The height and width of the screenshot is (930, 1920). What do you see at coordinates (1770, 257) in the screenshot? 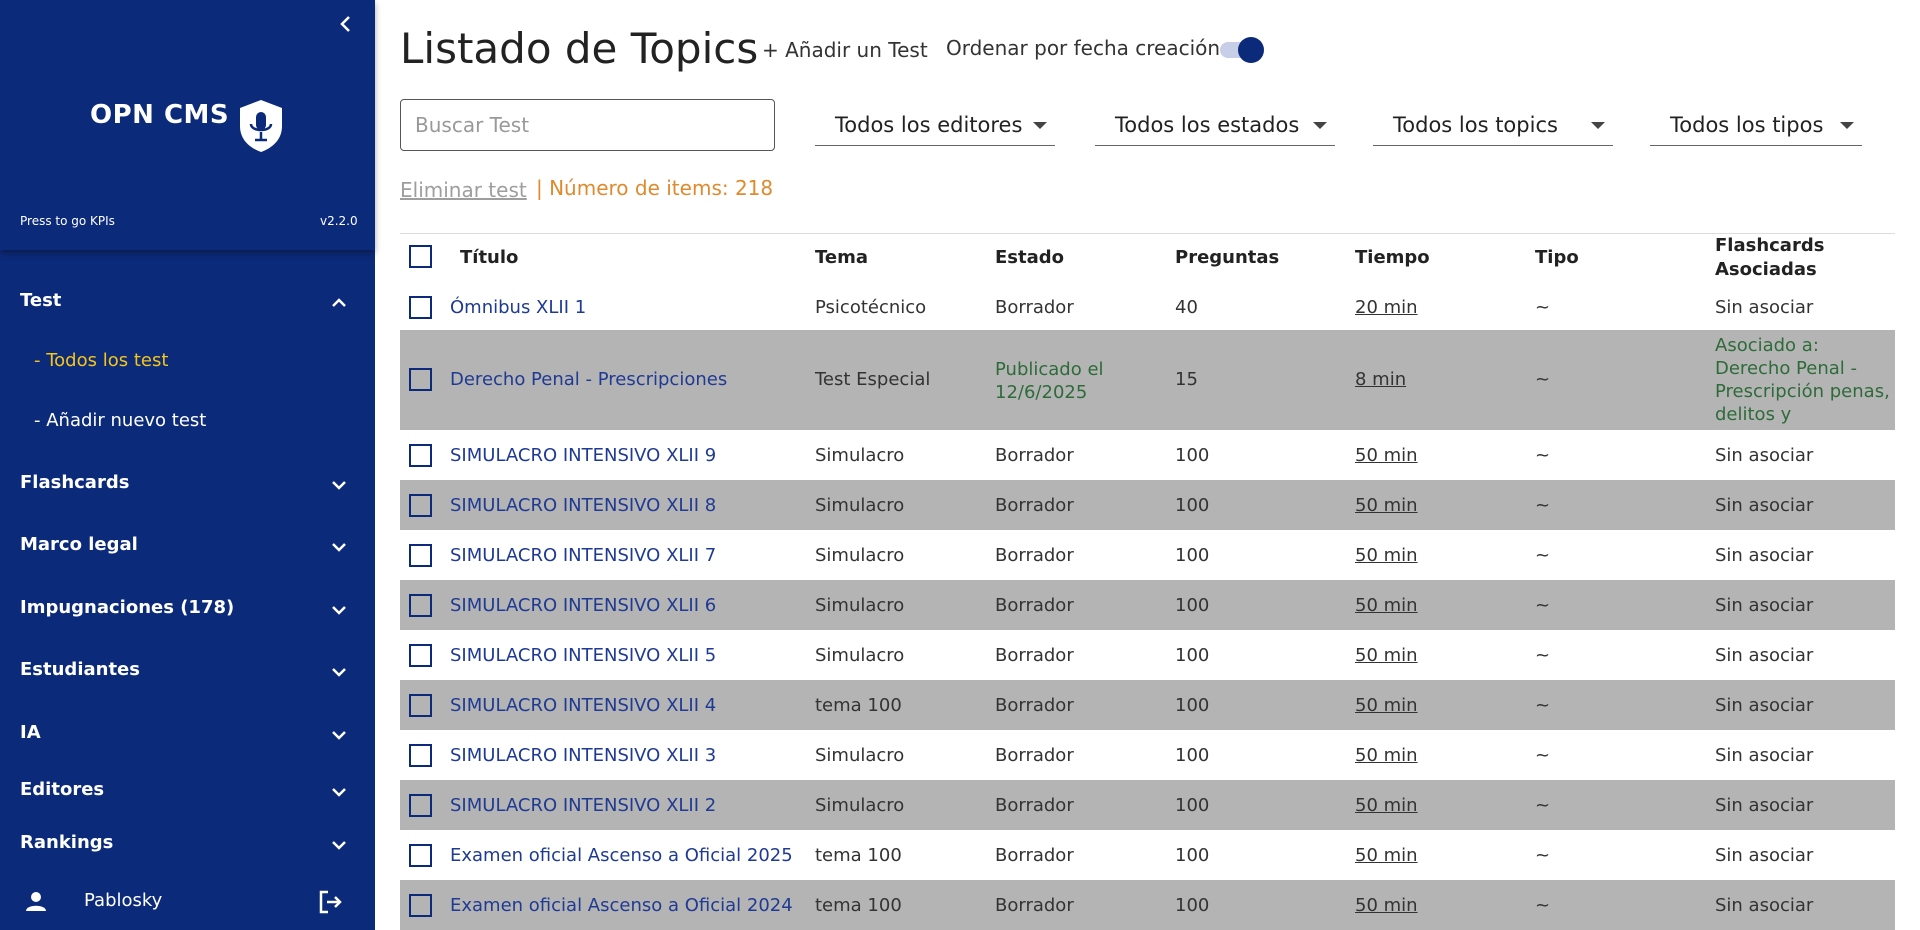
I see `header-flashcards: Flashcards Asociadas` at bounding box center [1770, 257].